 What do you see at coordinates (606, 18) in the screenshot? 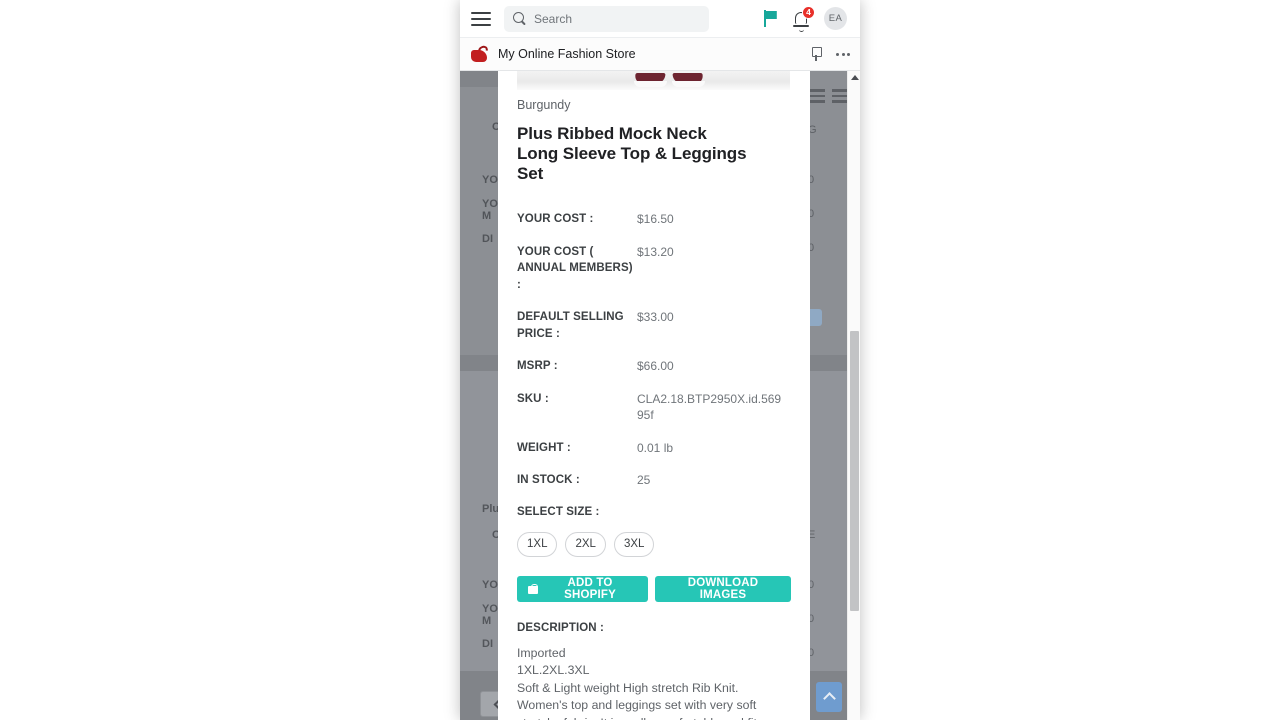
I see `search-input: Search` at bounding box center [606, 18].